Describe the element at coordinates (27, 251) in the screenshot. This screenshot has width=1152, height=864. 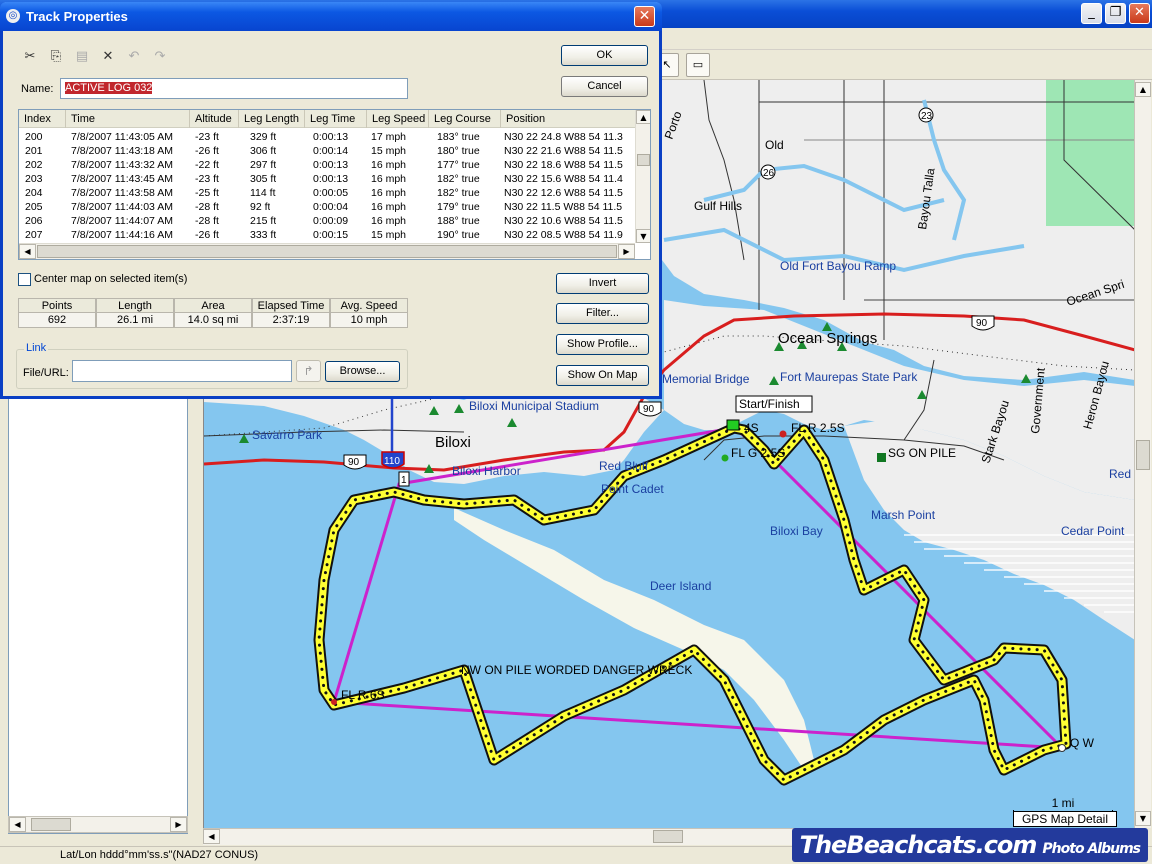
I see `table-scroll-left-icon: ◀` at that location.